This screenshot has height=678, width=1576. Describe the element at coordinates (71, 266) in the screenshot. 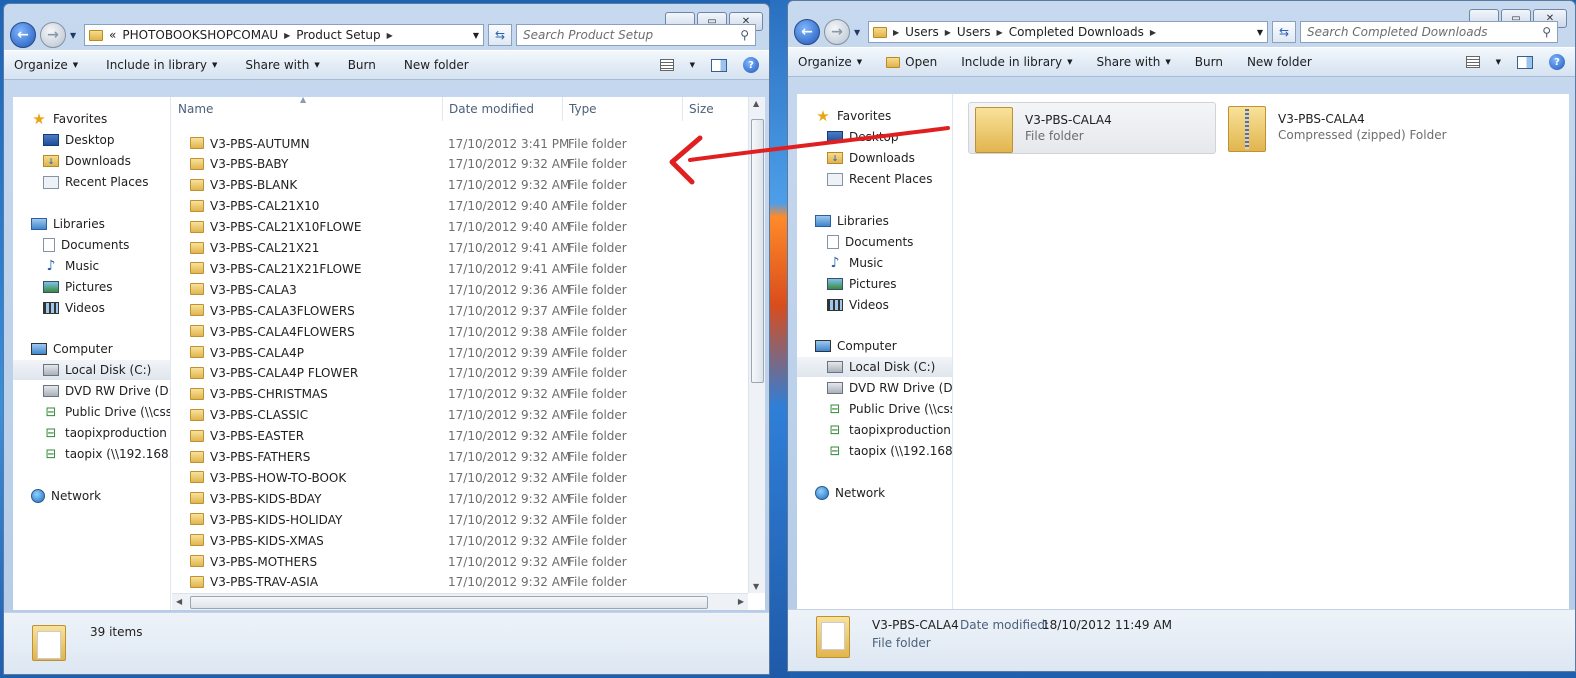

I see `nav-music: ♪ Music` at that location.